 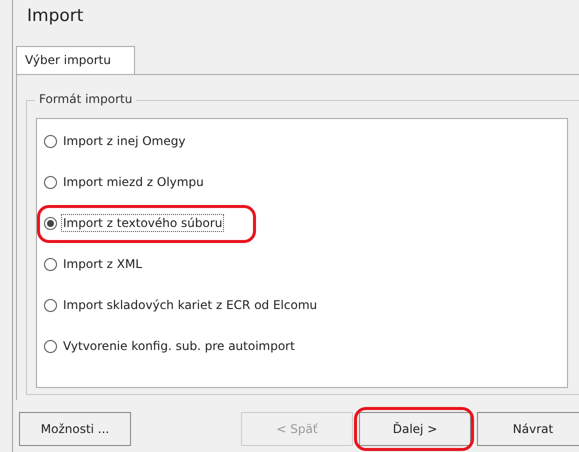 I want to click on option-label: Import skladových kariet z ECR od Elcomu, so click(x=190, y=305).